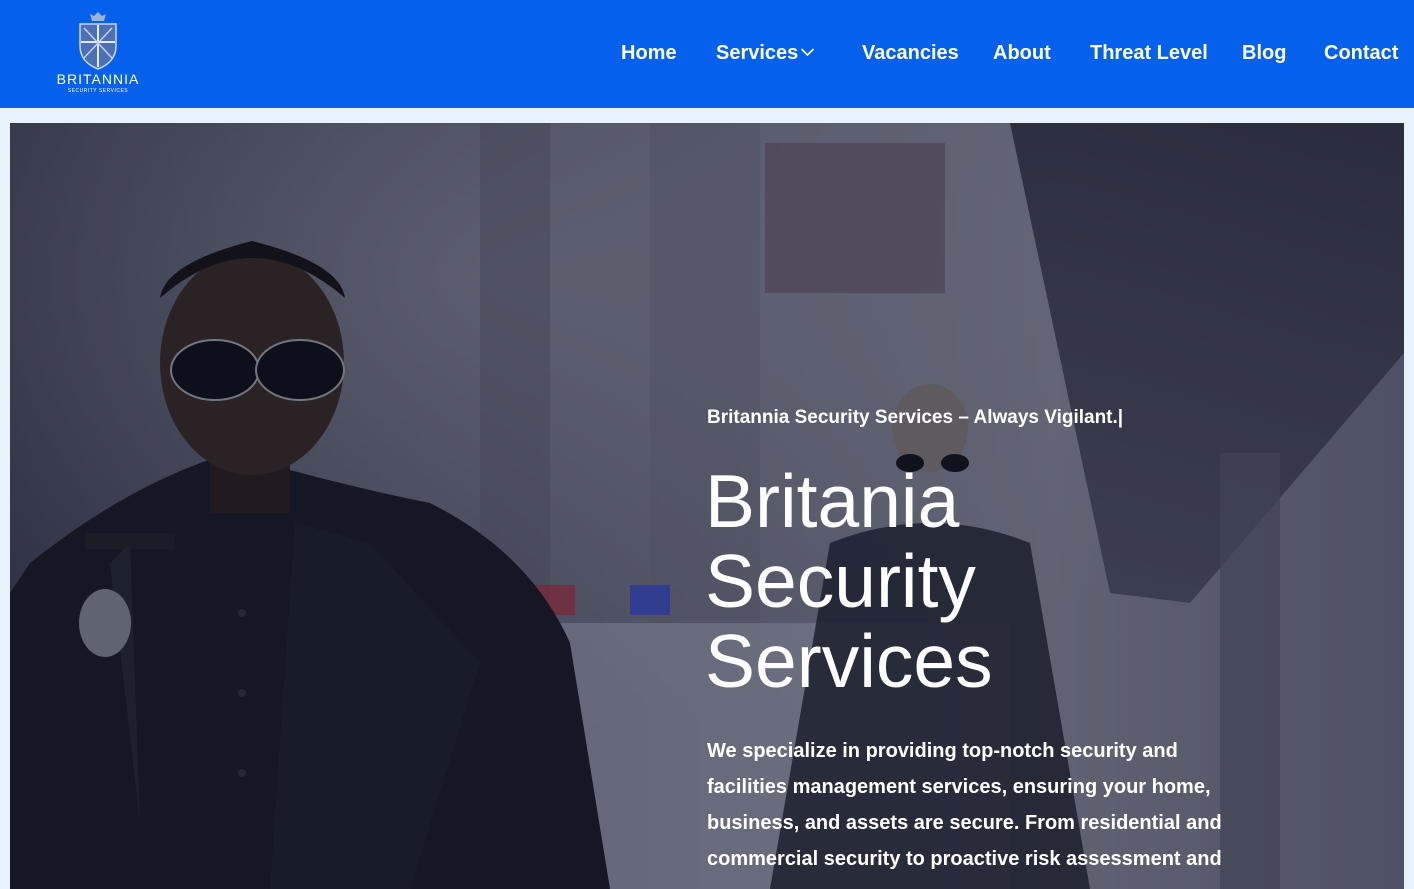 This screenshot has height=889, width=1414. Describe the element at coordinates (910, 53) in the screenshot. I see `nav-vacancies: Vacancies` at that location.